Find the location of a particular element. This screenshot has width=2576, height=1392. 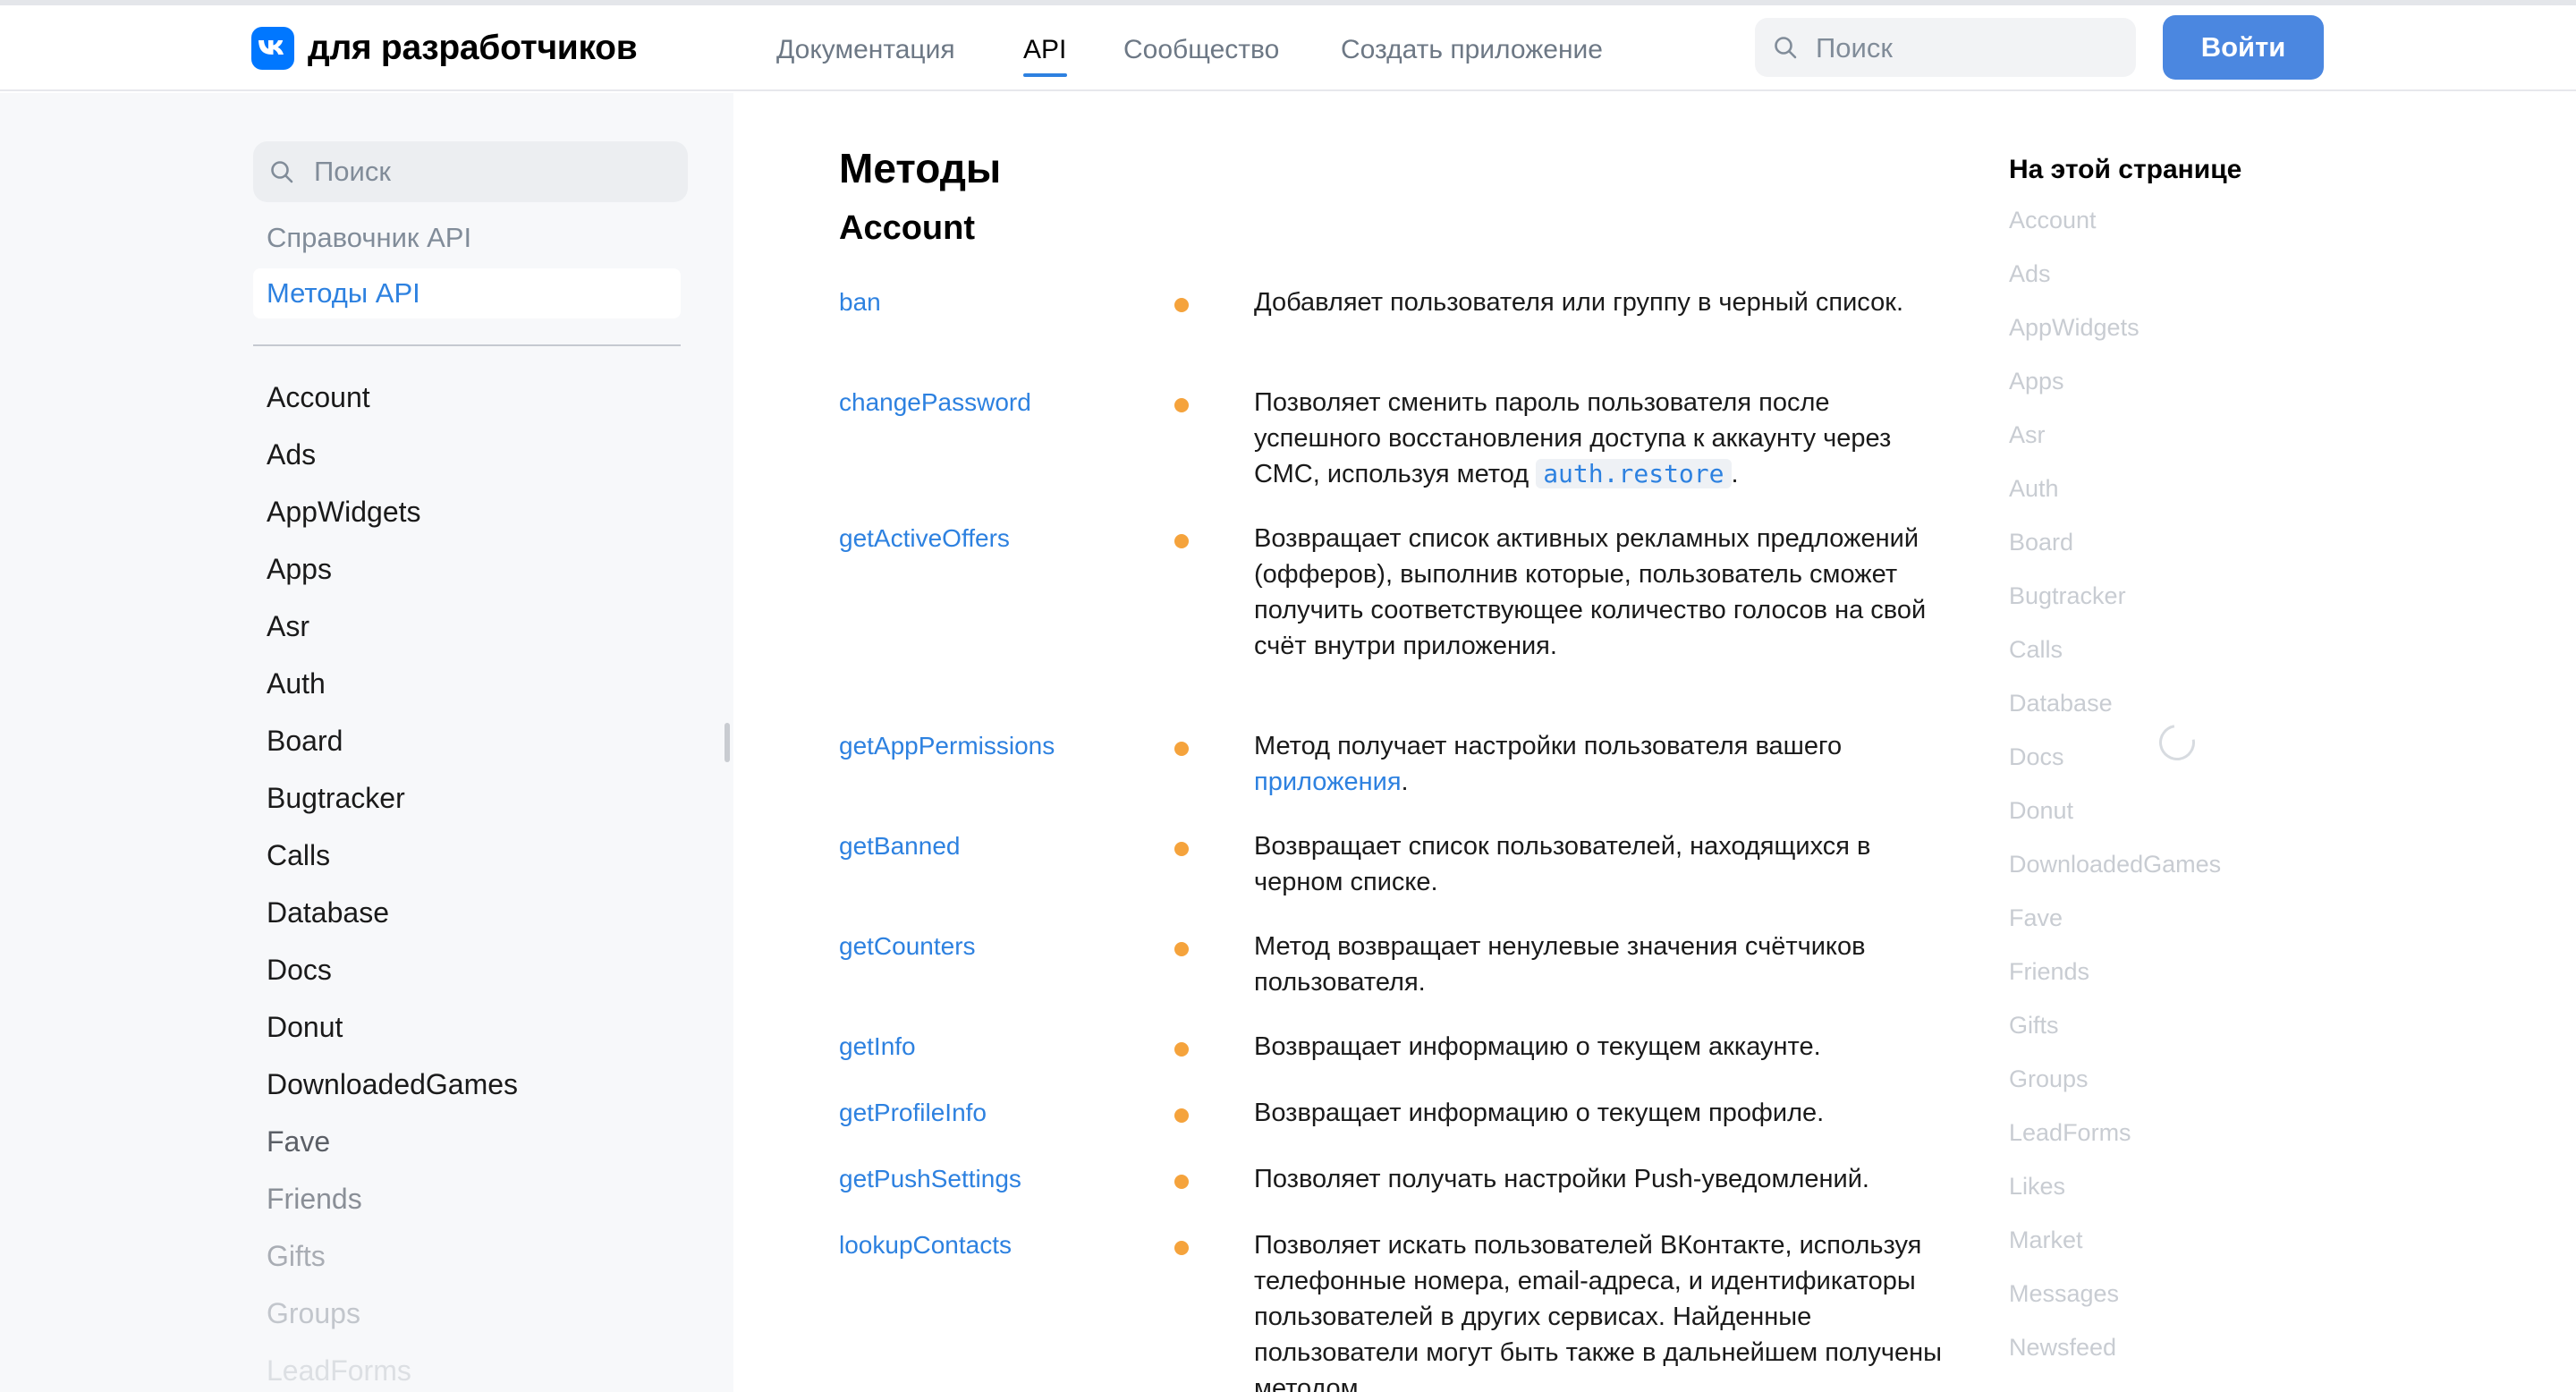

sidebar-scrollbar is located at coordinates (727, 742).